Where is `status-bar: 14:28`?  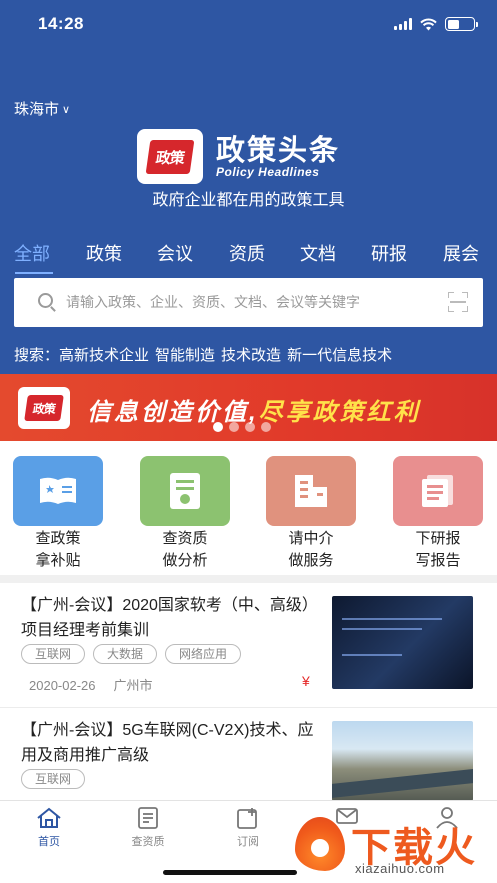
status-bar: 14:28 is located at coordinates (248, 25).